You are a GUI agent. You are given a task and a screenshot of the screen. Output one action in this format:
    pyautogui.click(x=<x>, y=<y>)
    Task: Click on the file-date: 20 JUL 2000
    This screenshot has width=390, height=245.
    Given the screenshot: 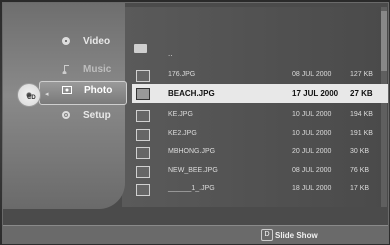 What is the action you would take?
    pyautogui.click(x=312, y=151)
    